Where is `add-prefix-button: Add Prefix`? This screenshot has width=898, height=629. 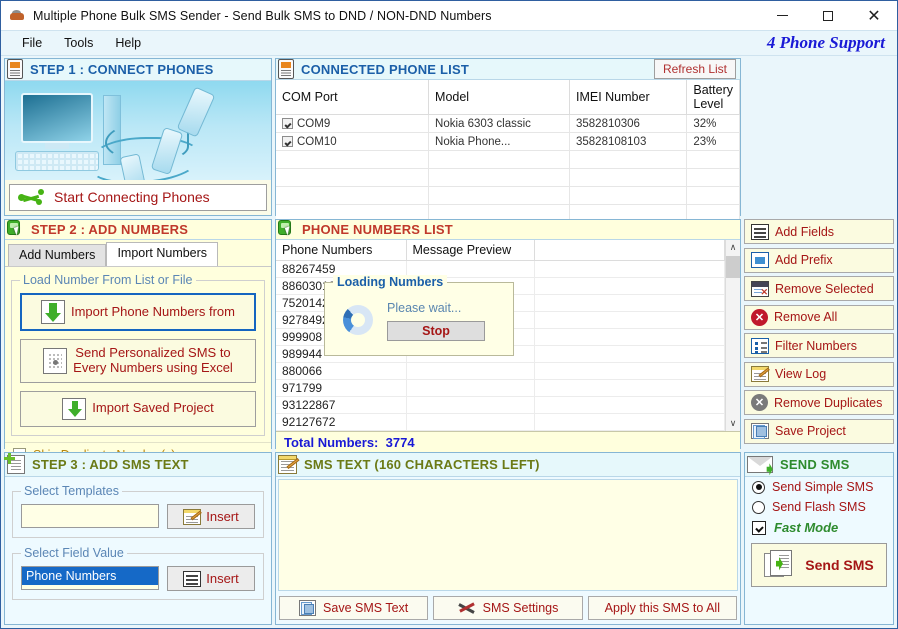
add-prefix-button: Add Prefix is located at coordinates (819, 260).